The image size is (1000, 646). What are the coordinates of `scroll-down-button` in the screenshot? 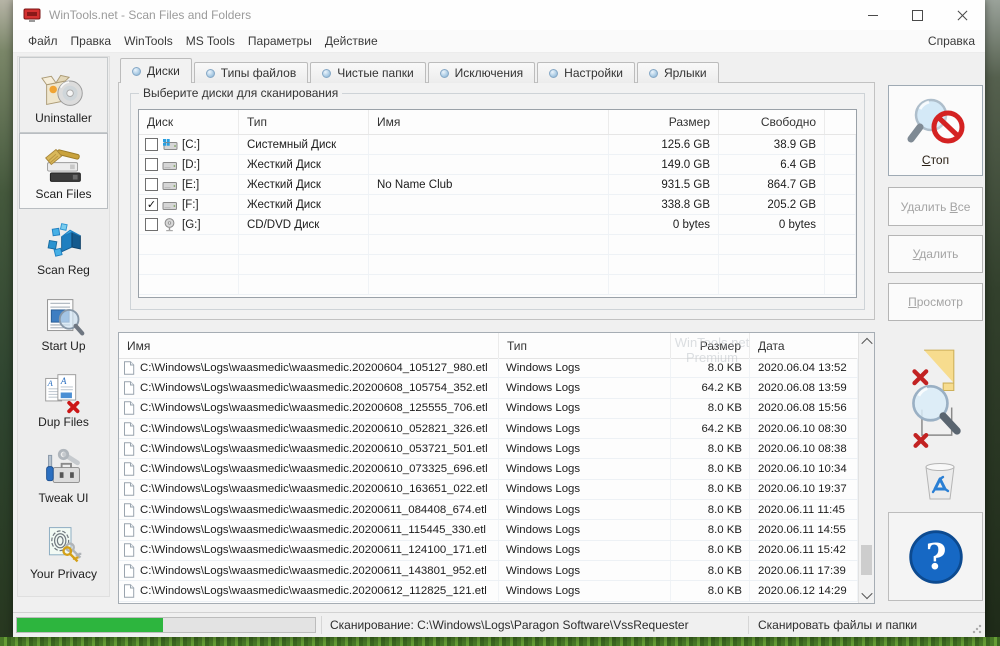 It's located at (867, 594).